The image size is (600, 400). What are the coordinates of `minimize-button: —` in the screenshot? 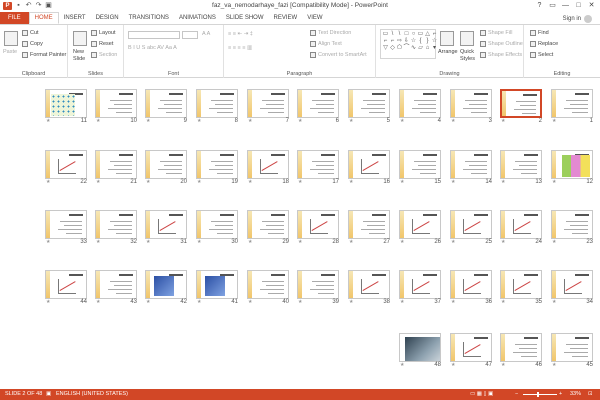 It's located at (565, 5).